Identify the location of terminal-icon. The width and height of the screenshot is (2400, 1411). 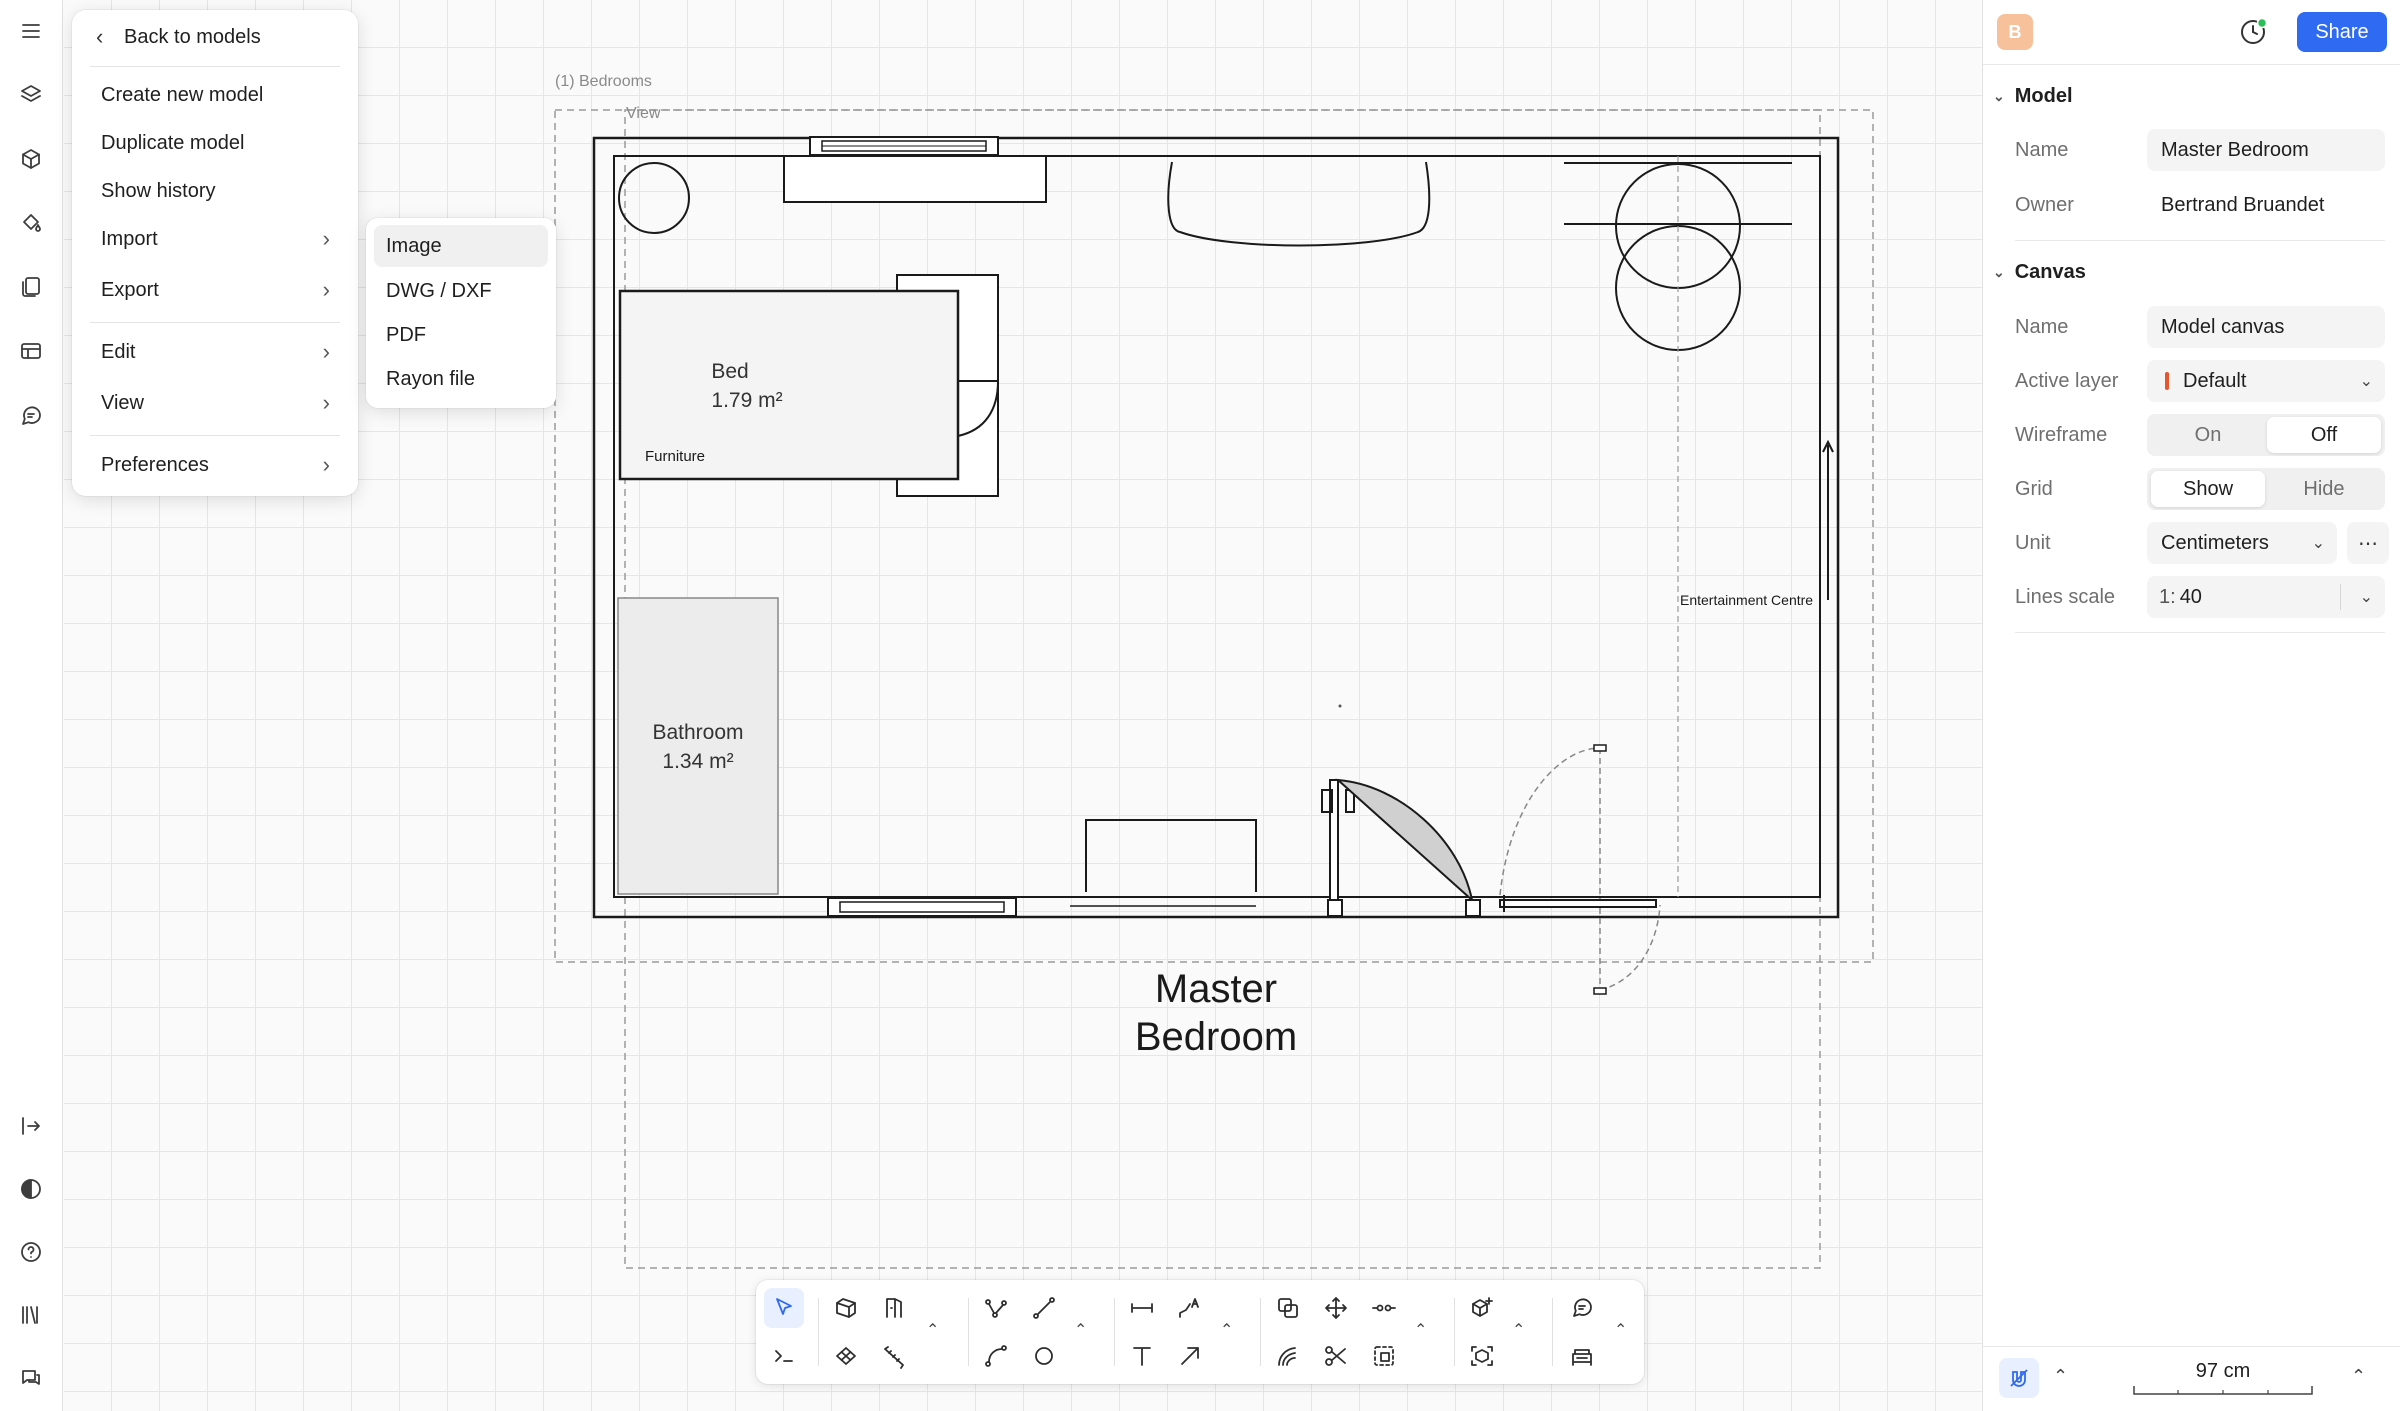
(784, 1356).